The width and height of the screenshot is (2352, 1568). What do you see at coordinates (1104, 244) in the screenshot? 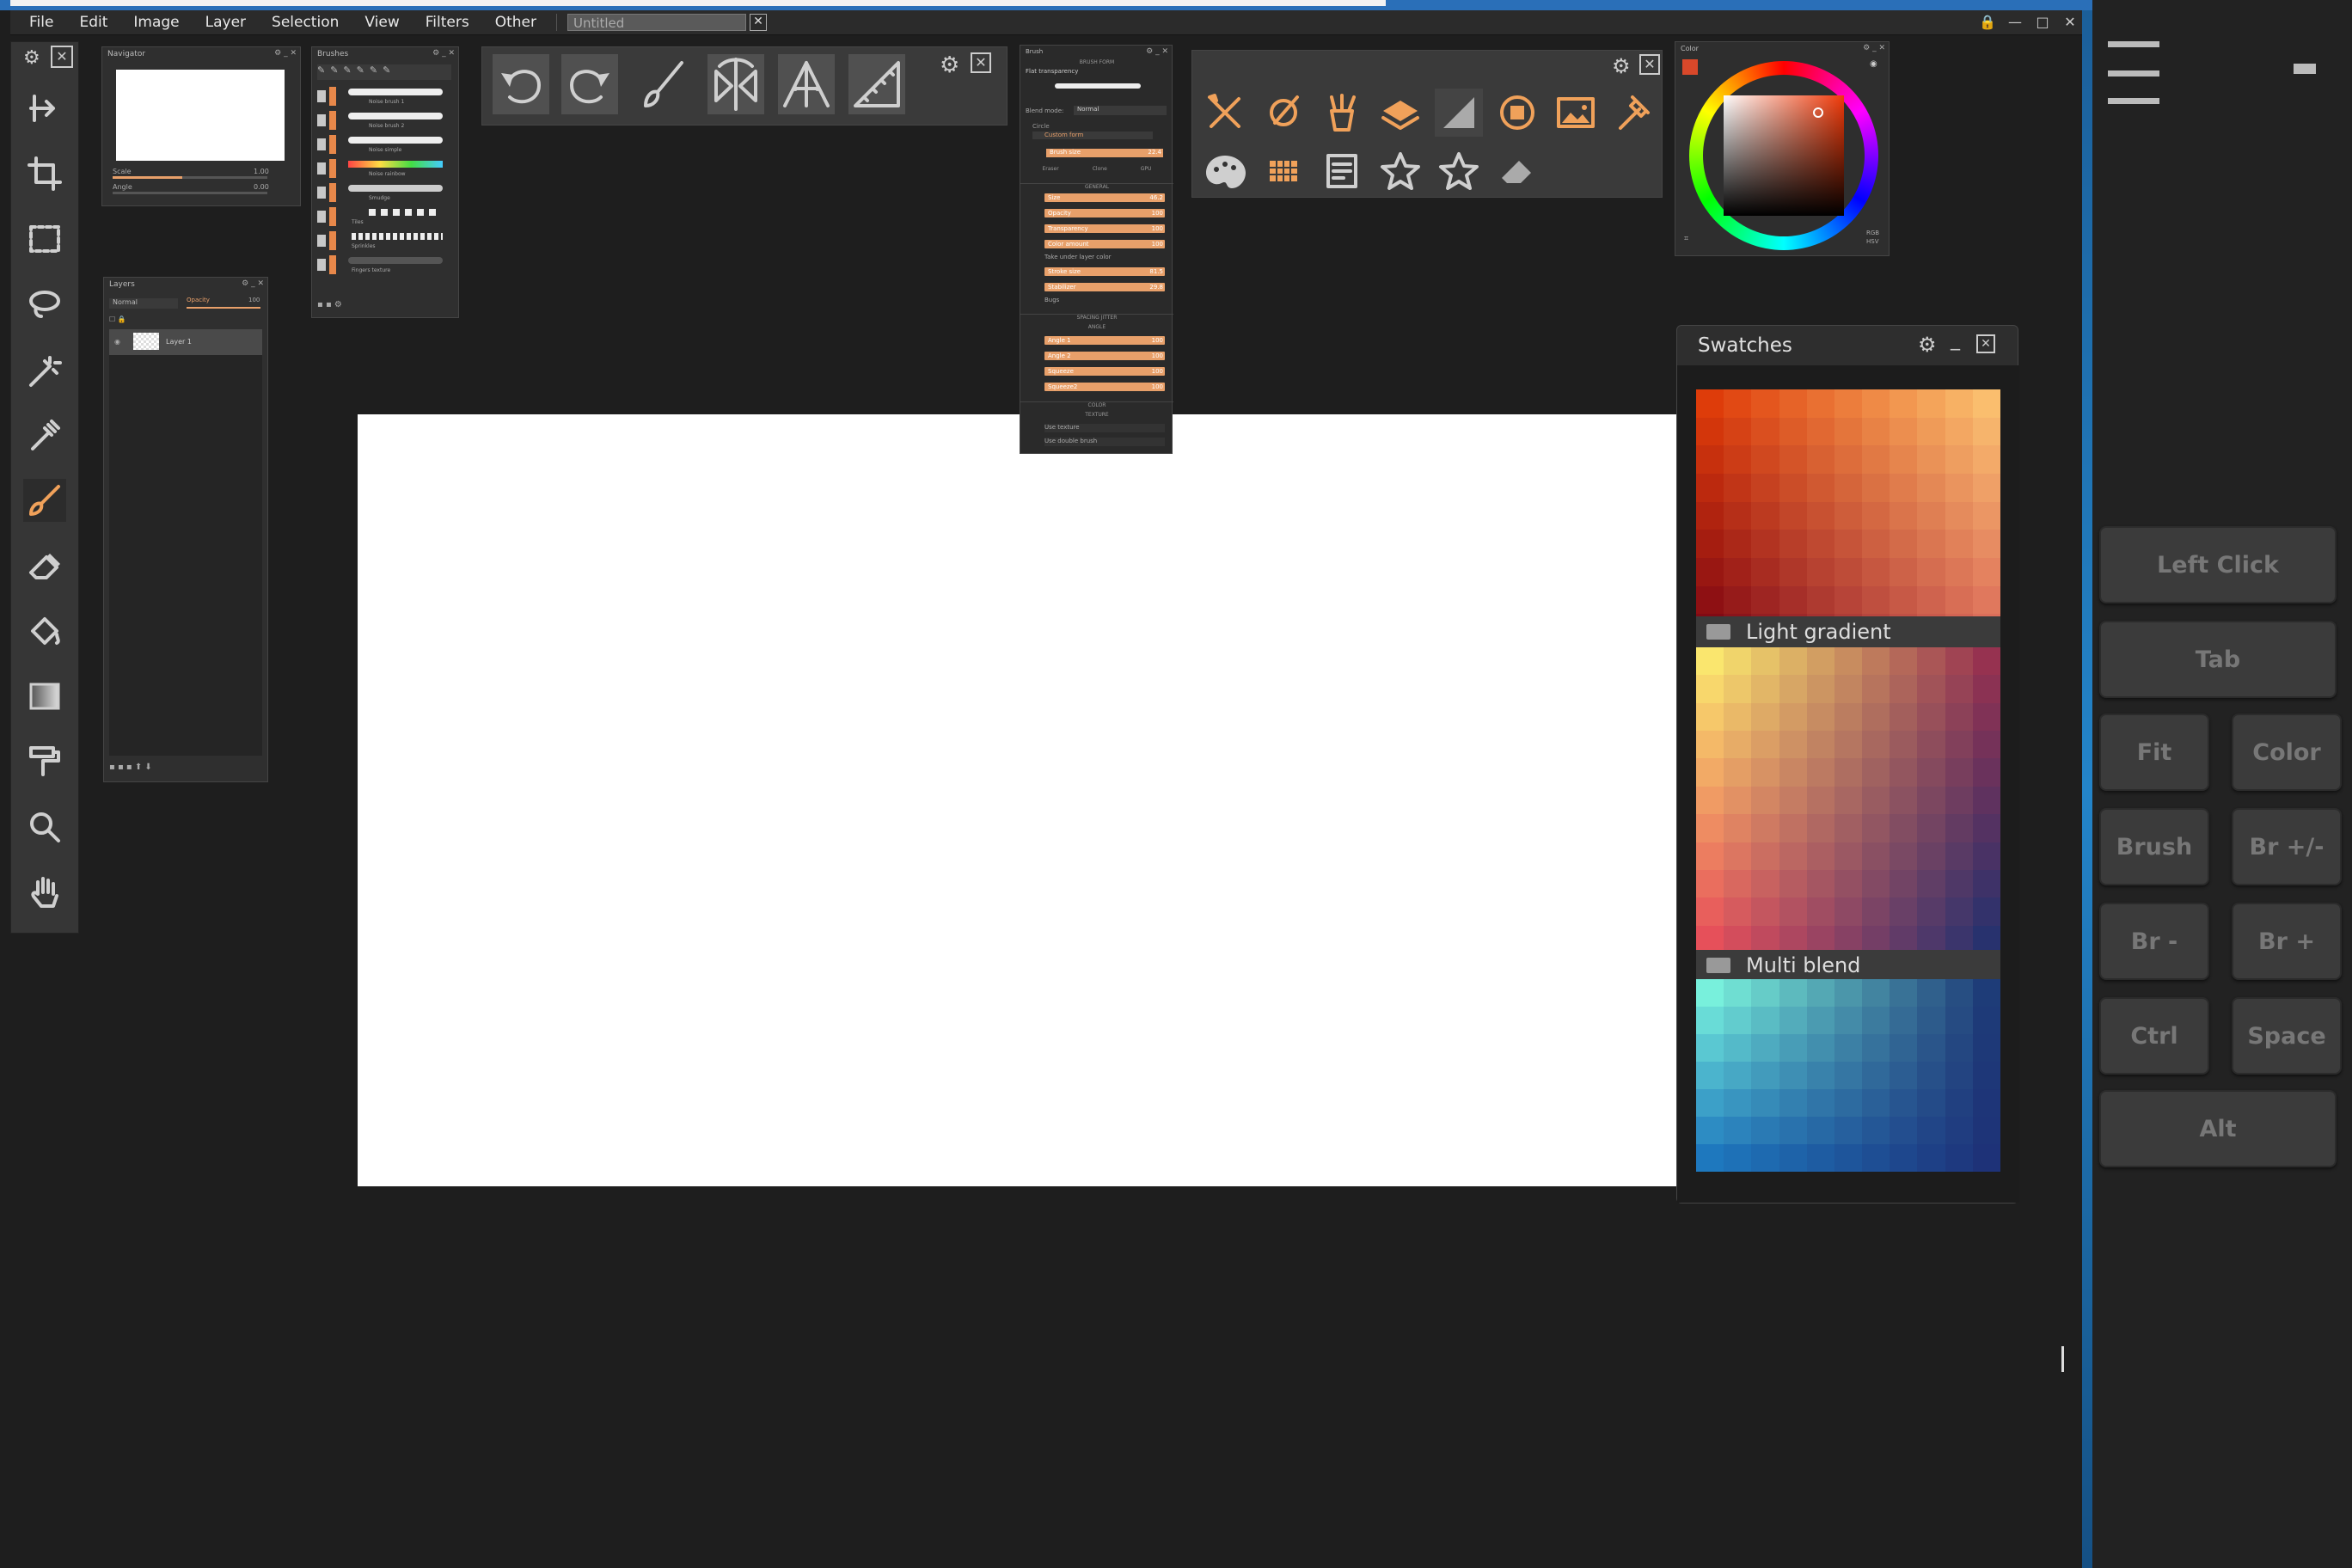
I see `color-amount-slider: Color amount 100` at bounding box center [1104, 244].